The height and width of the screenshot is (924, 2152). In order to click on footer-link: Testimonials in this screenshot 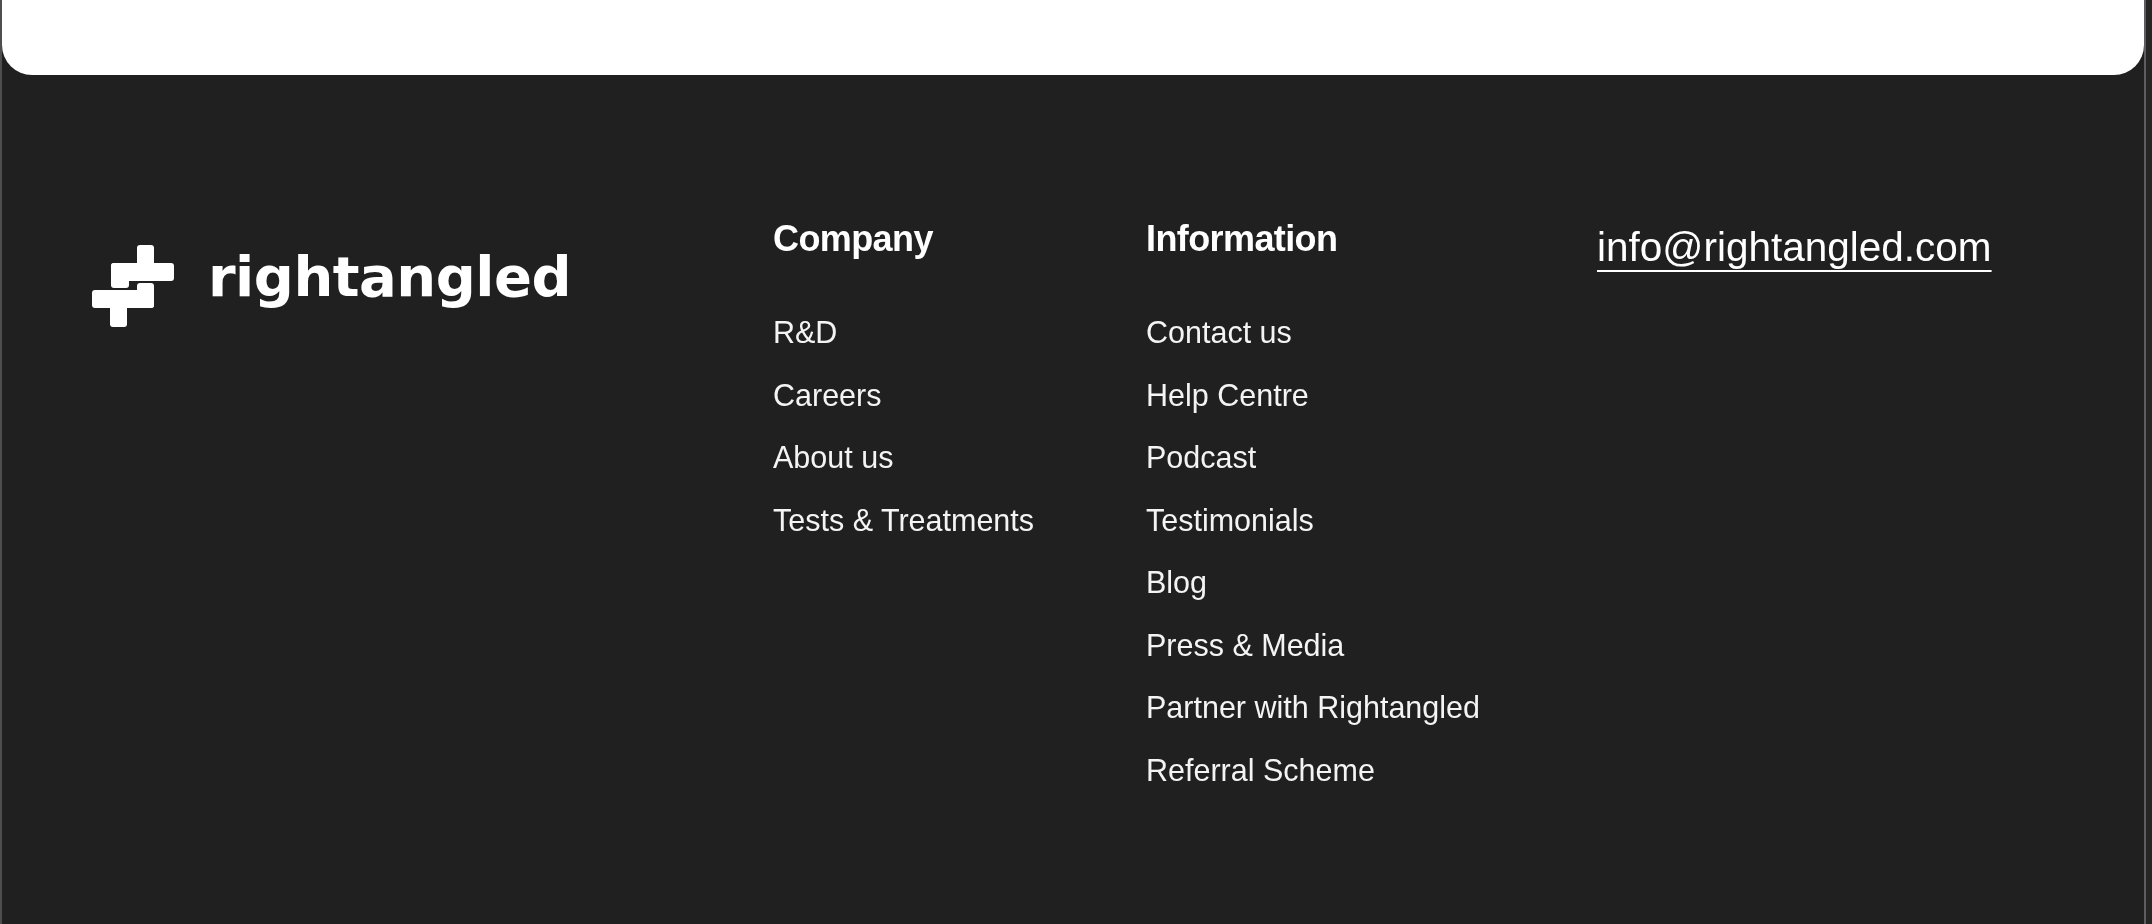, I will do `click(1230, 520)`.